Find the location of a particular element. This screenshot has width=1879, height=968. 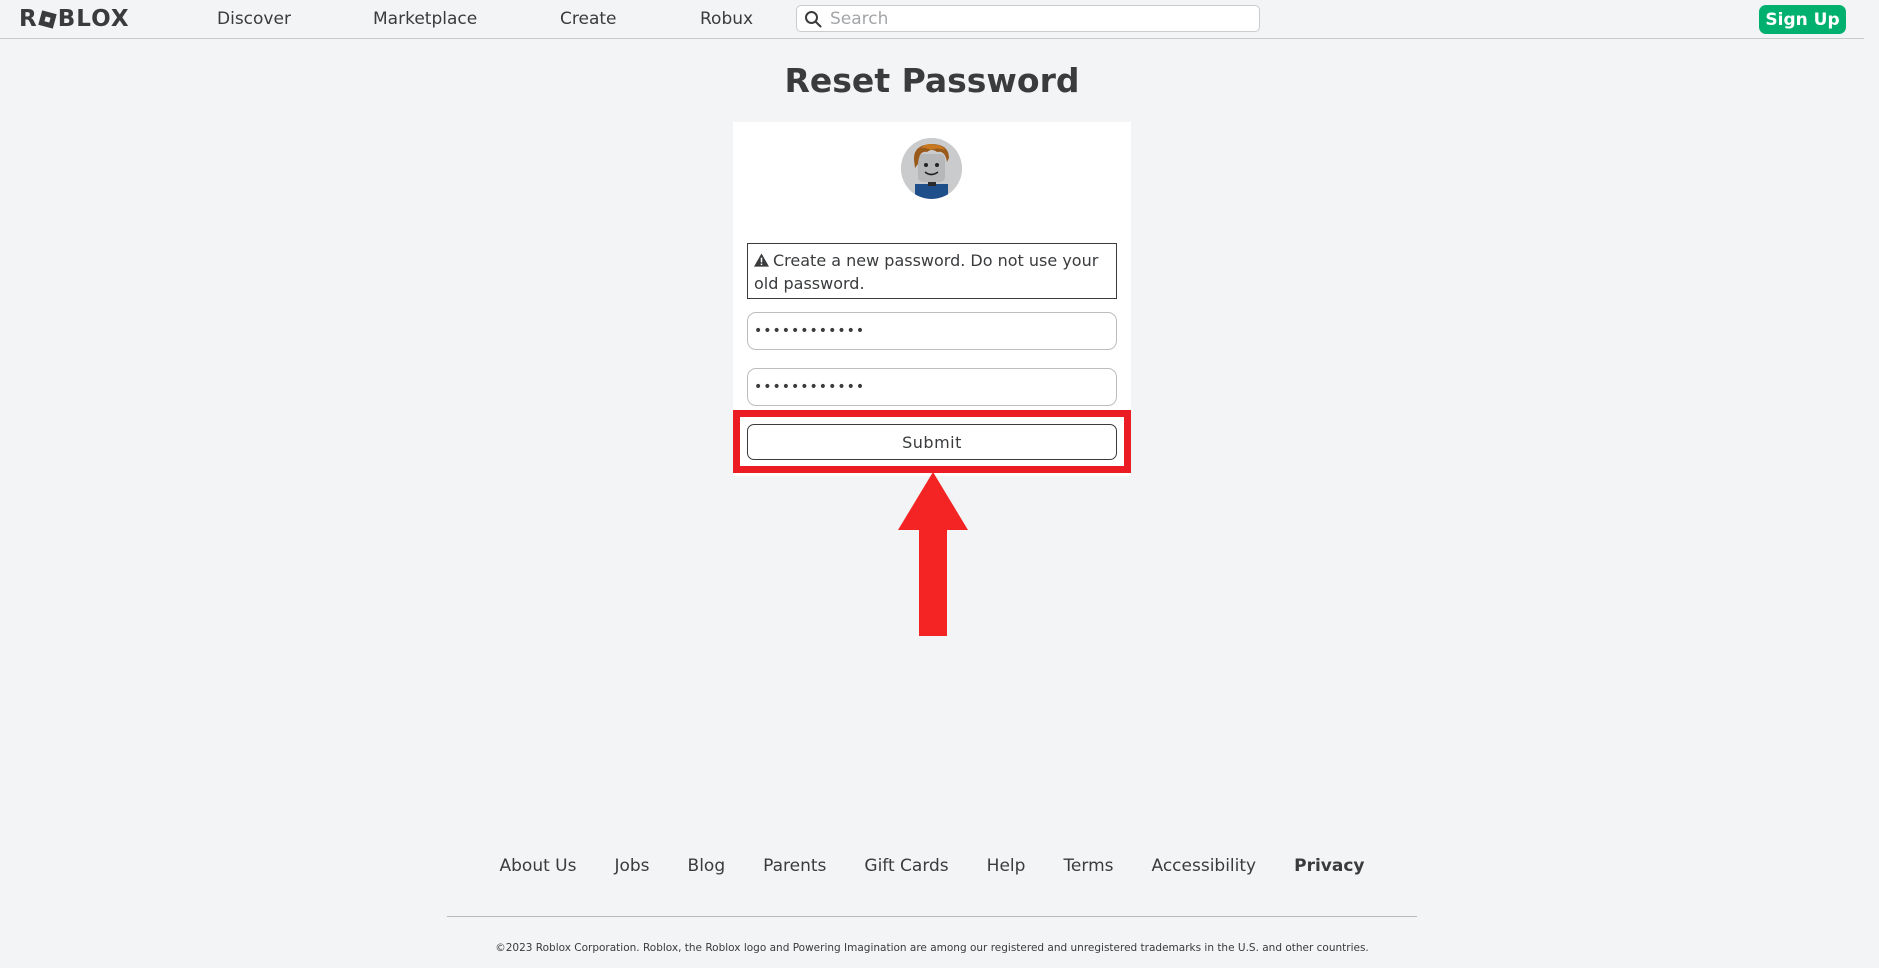

nav-link-robux: Robux is located at coordinates (726, 19).